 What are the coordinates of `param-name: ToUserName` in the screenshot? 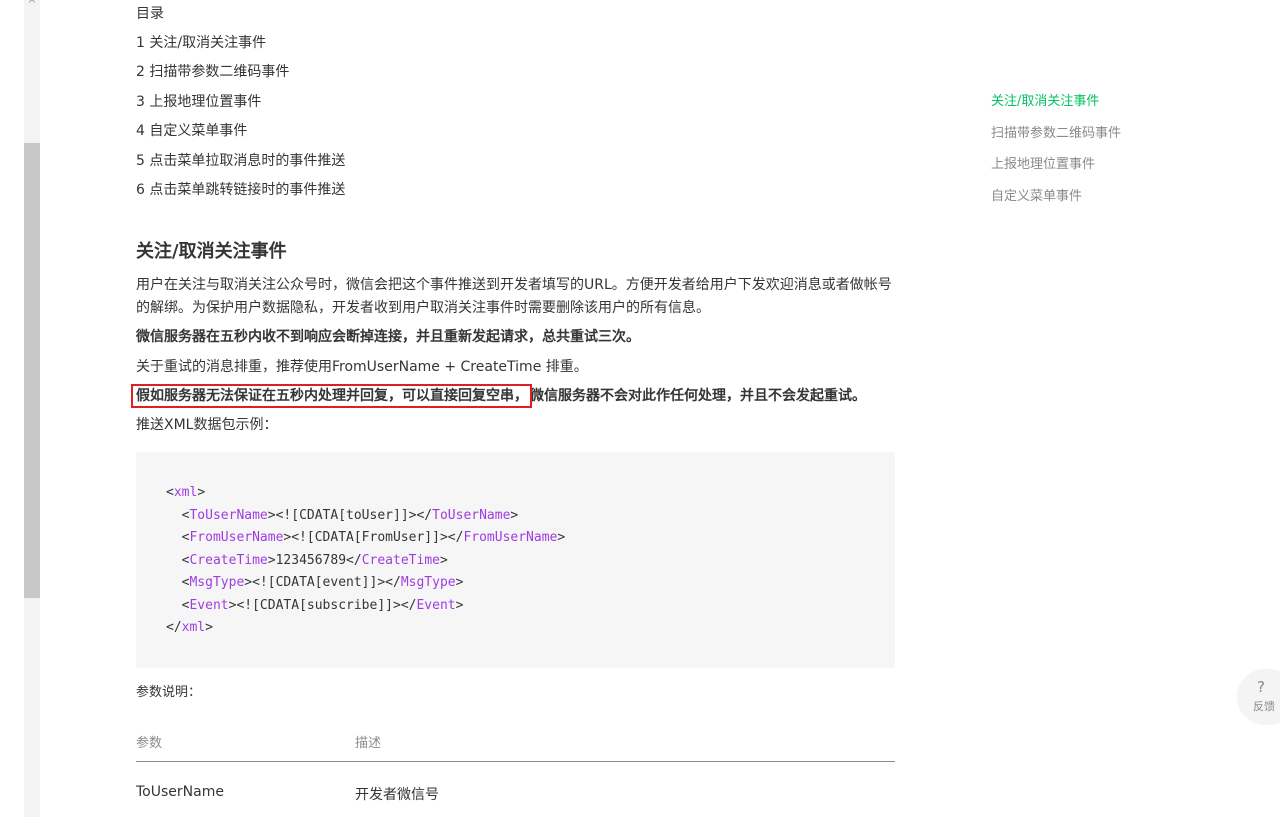 It's located at (180, 792).